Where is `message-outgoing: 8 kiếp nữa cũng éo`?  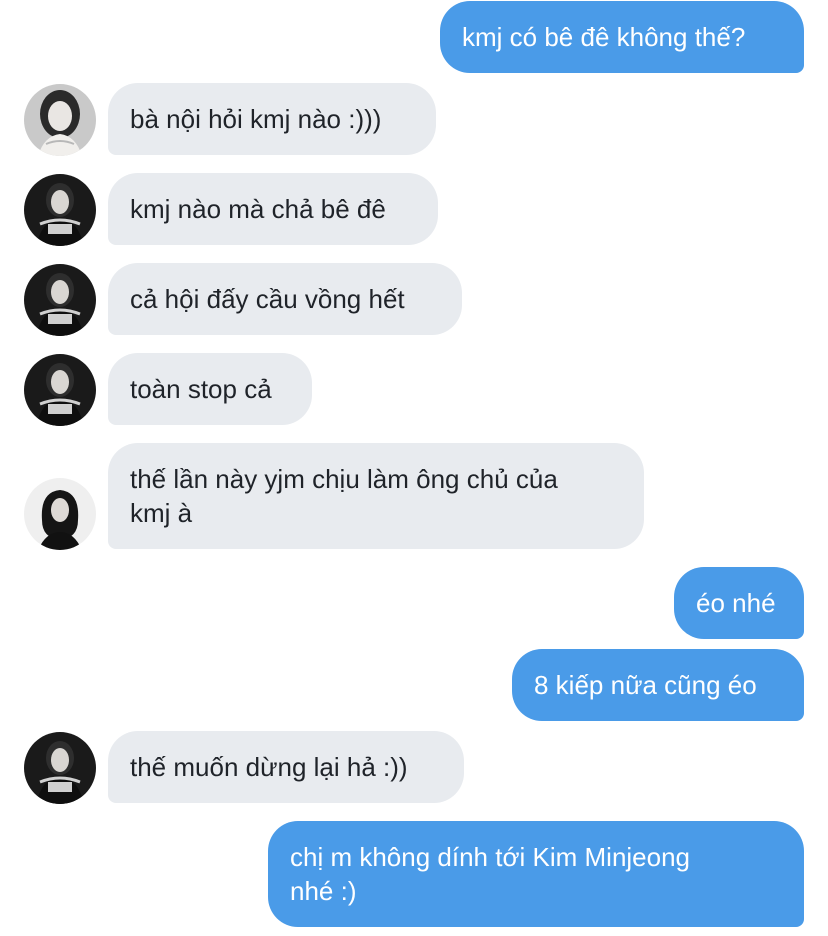
message-outgoing: 8 kiếp nữa cũng éo is located at coordinates (658, 685).